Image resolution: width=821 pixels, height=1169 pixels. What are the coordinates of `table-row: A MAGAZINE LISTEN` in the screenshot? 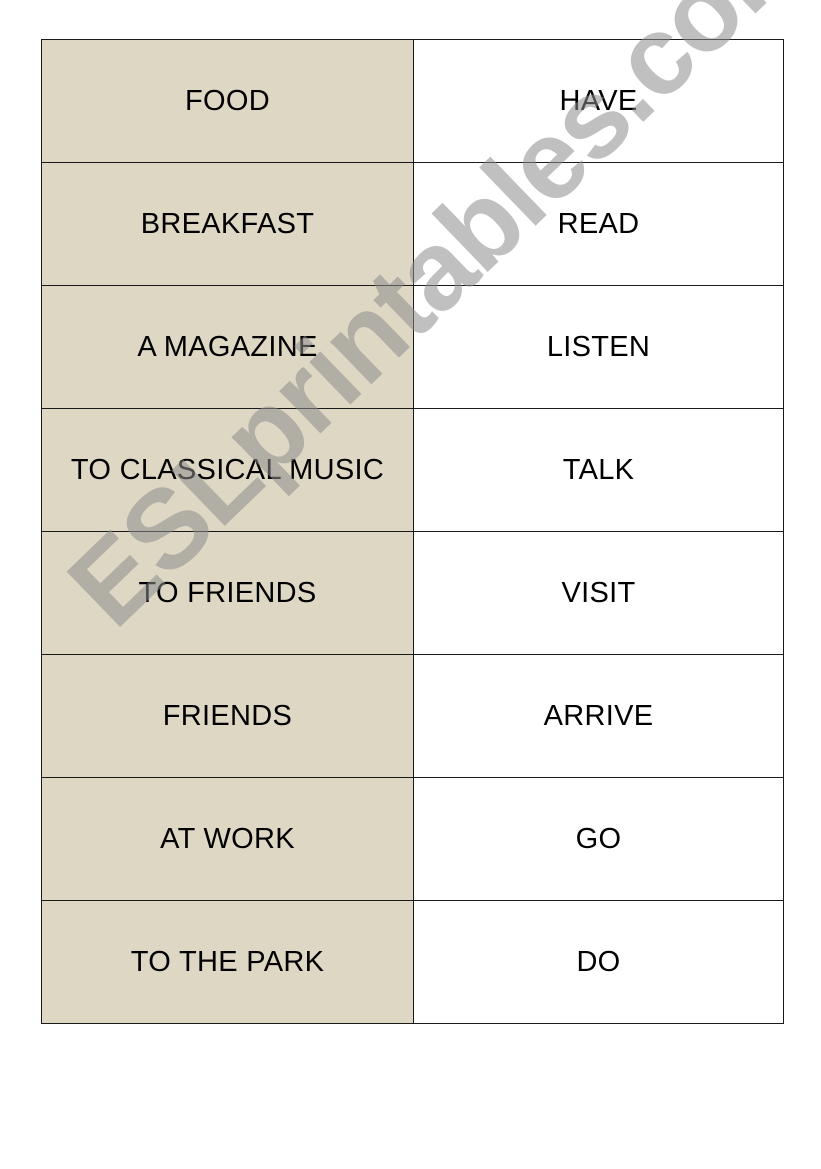 It's located at (412, 347).